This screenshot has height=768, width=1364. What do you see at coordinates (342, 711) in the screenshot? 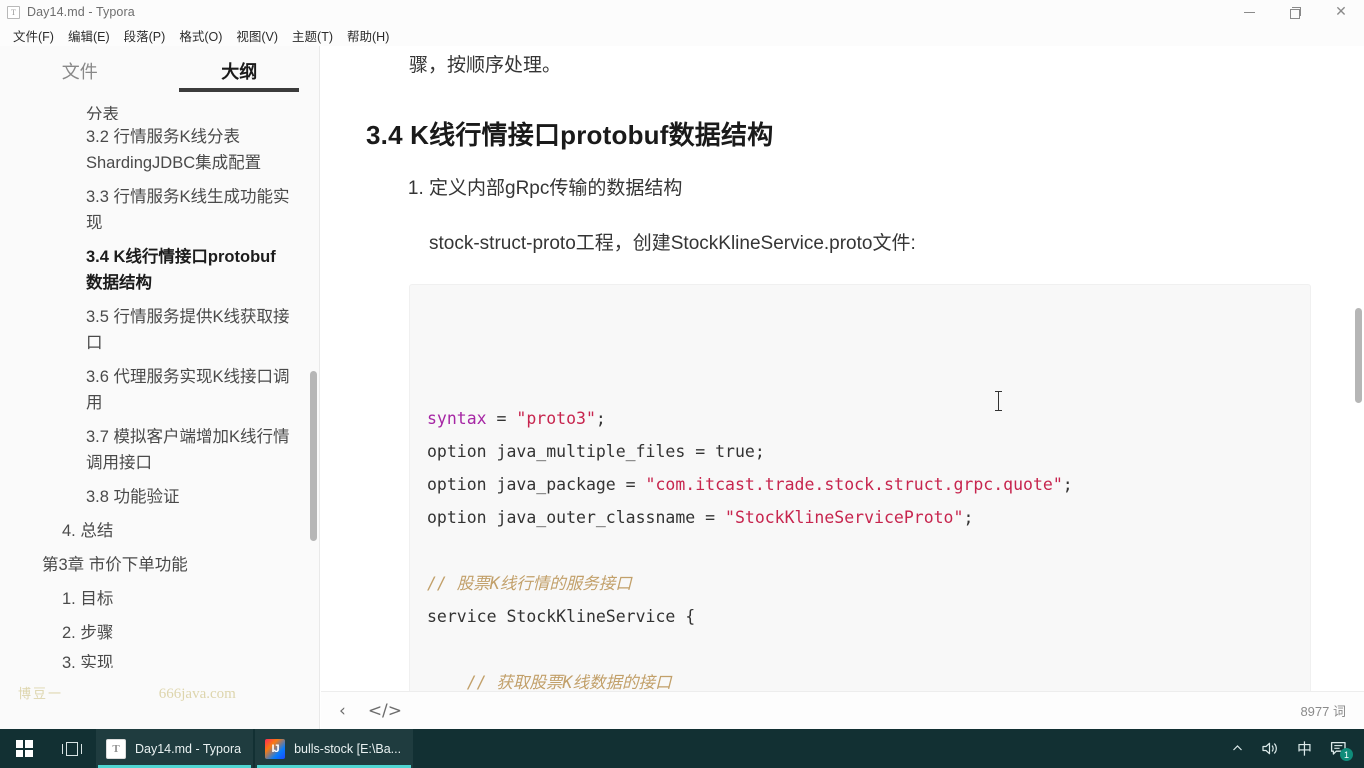
I see `back-icon: ‹` at bounding box center [342, 711].